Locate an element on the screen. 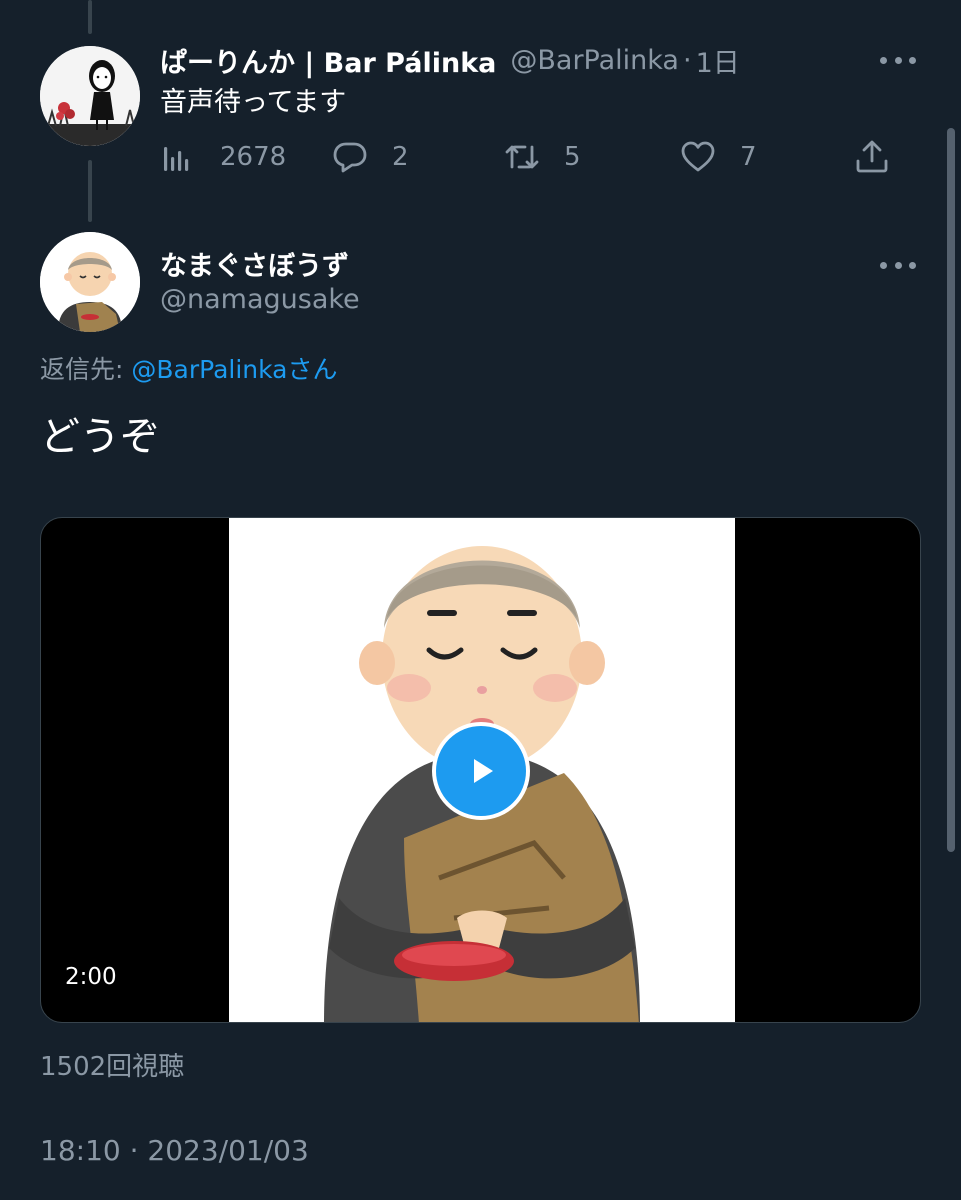 Image resolution: width=961 pixels, height=1200 pixels. tweet-text: どうぞ is located at coordinates (100, 437).